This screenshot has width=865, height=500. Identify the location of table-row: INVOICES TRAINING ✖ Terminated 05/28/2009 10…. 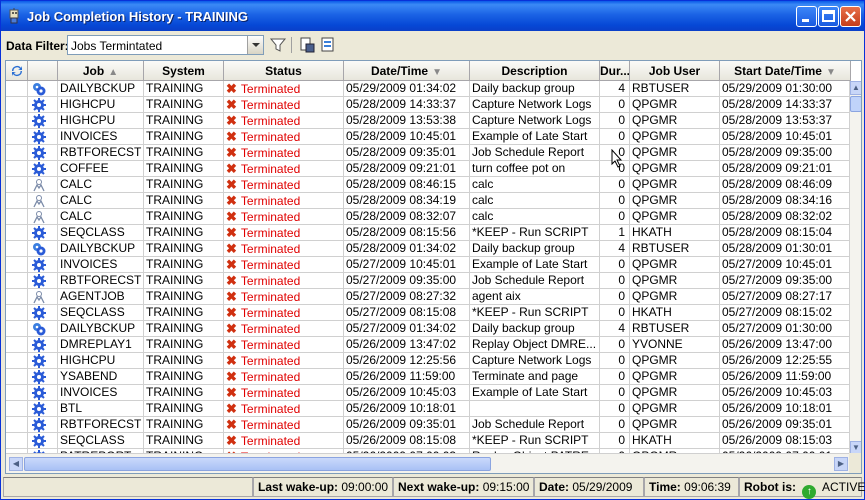
(428, 137).